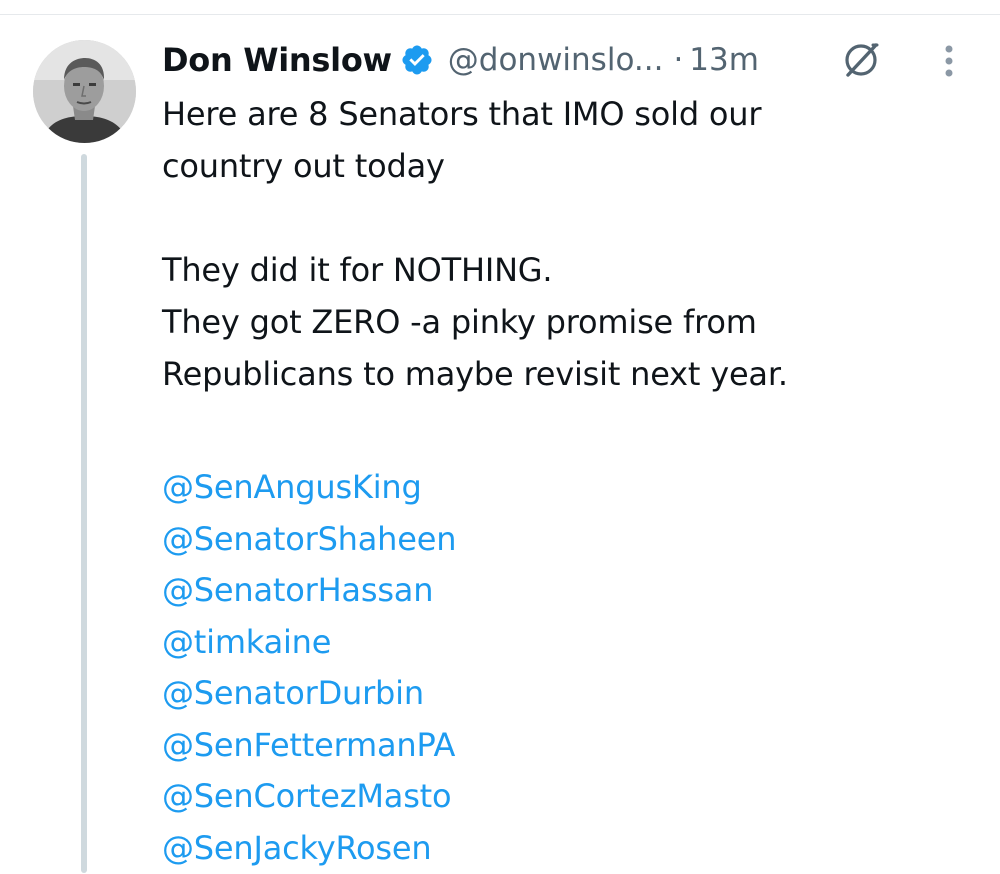  I want to click on body-line: They did it for NOTHING., so click(562, 270).